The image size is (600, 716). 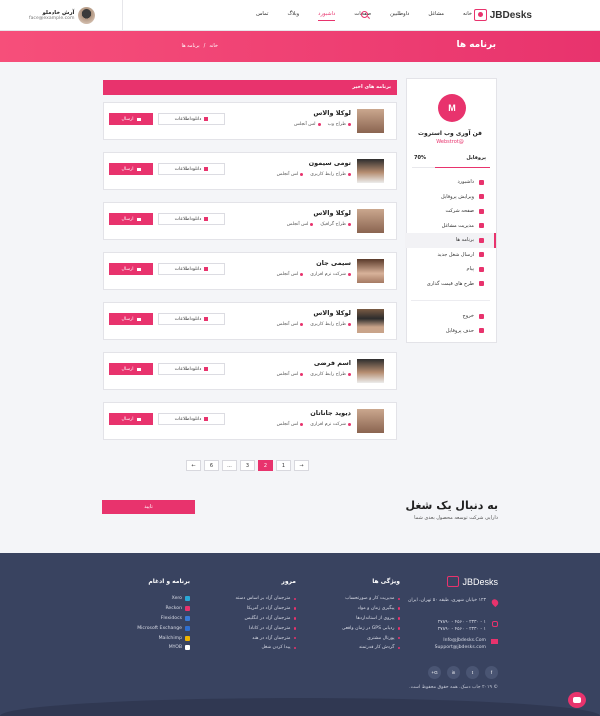 I want to click on user-menu: آرش خادملو face@example.com, so click(x=62, y=15).